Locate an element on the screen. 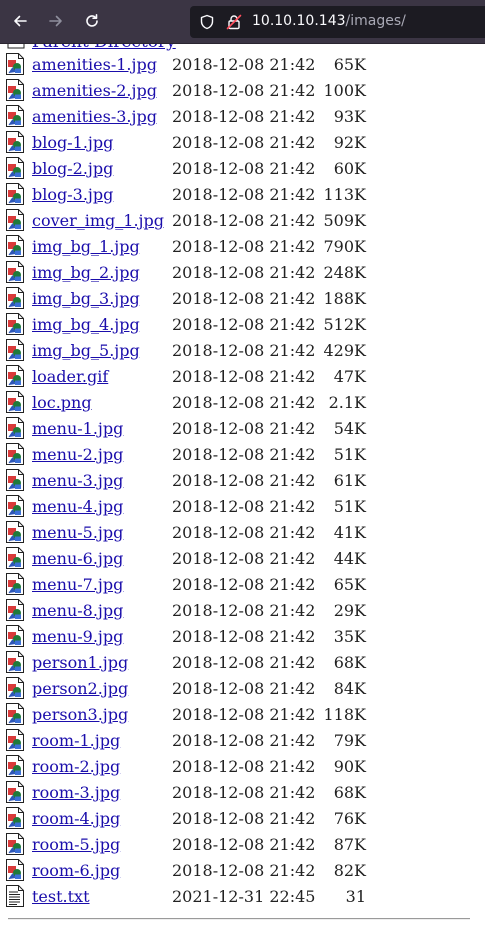  arrow-left-icon is located at coordinates (20, 21).